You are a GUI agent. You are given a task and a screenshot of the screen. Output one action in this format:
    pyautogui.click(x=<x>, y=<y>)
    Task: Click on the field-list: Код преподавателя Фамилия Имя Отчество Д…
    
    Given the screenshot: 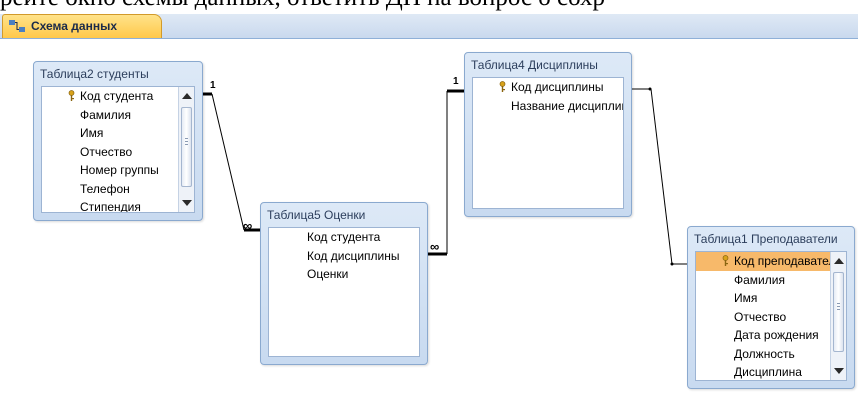 What is the action you would take?
    pyautogui.click(x=771, y=316)
    